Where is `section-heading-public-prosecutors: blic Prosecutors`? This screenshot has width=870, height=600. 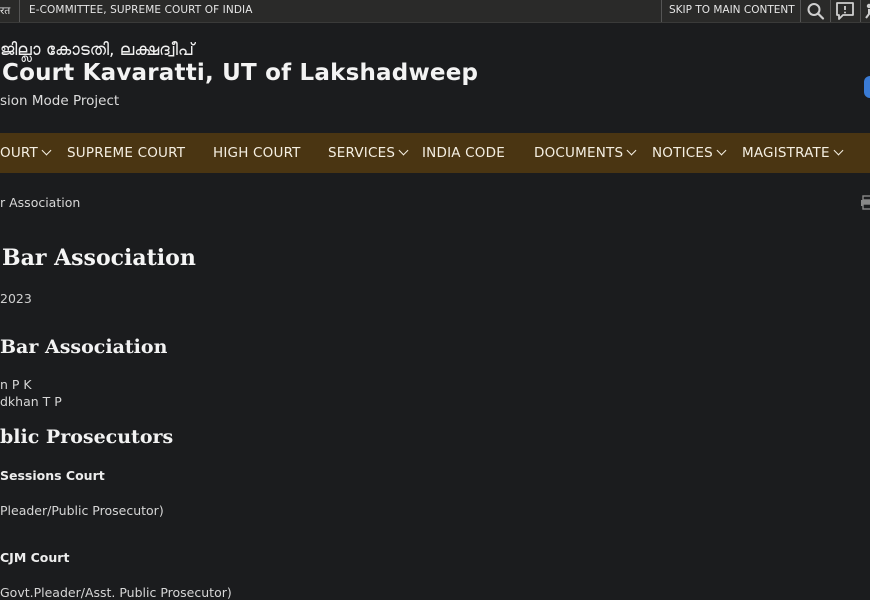
section-heading-public-prosecutors: blic Prosecutors is located at coordinates (87, 437).